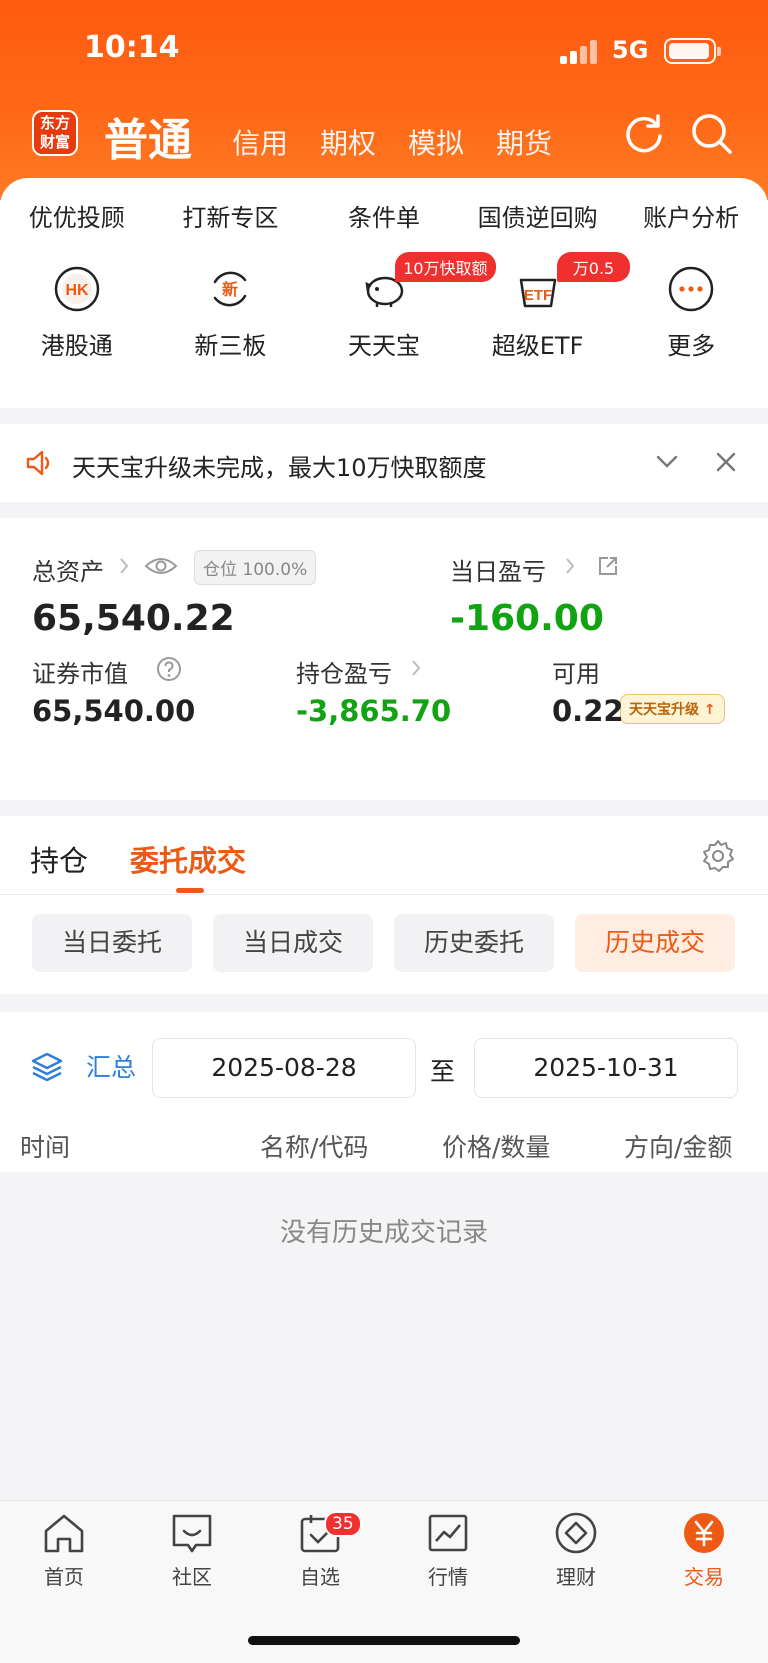  I want to click on feature-super-etf: ETF 万0.5 超级ETF, so click(546, 306).